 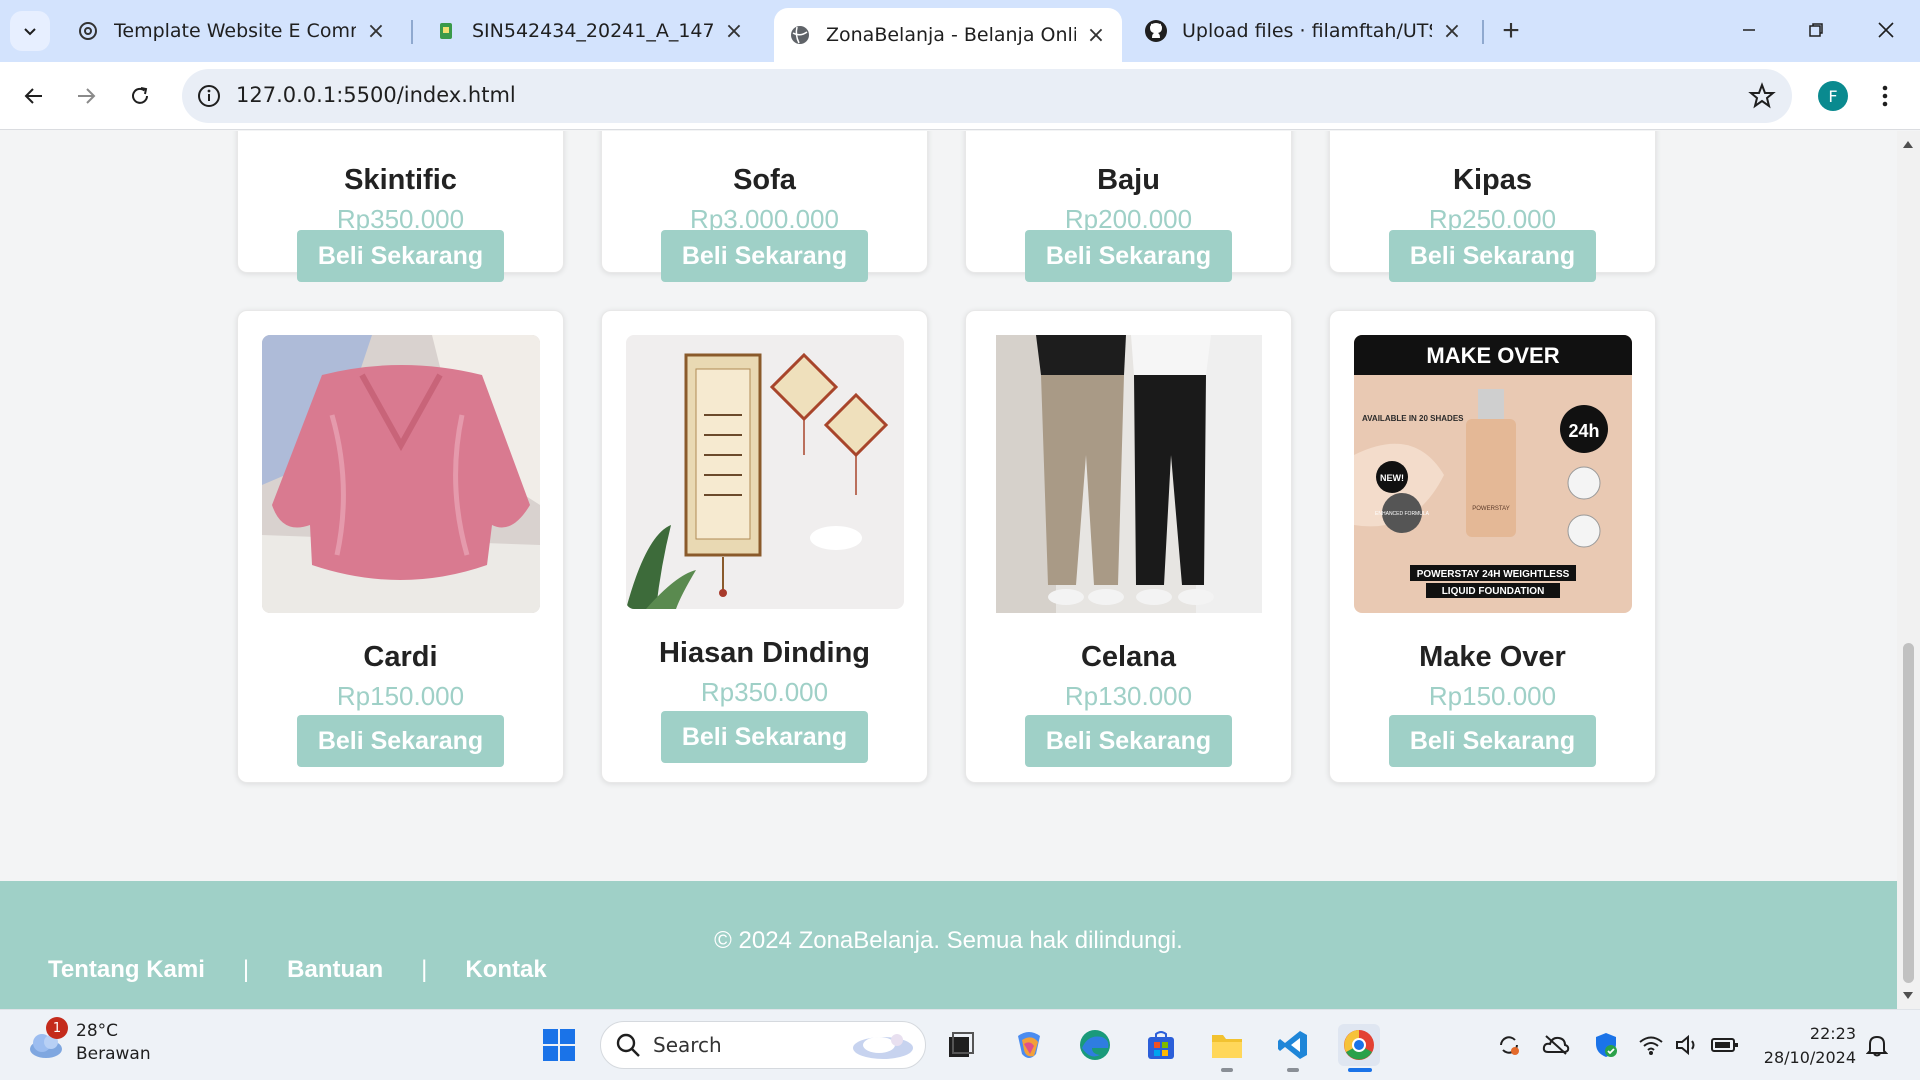 What do you see at coordinates (1359, 1045) in the screenshot?
I see `chrome-button` at bounding box center [1359, 1045].